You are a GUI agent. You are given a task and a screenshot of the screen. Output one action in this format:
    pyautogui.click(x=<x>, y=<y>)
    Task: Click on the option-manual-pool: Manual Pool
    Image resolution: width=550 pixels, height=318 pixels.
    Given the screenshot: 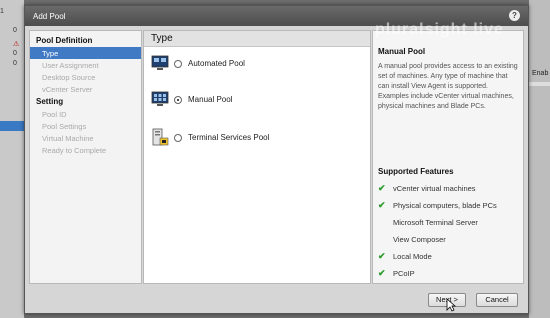 What is the action you would take?
    pyautogui.click(x=256, y=101)
    